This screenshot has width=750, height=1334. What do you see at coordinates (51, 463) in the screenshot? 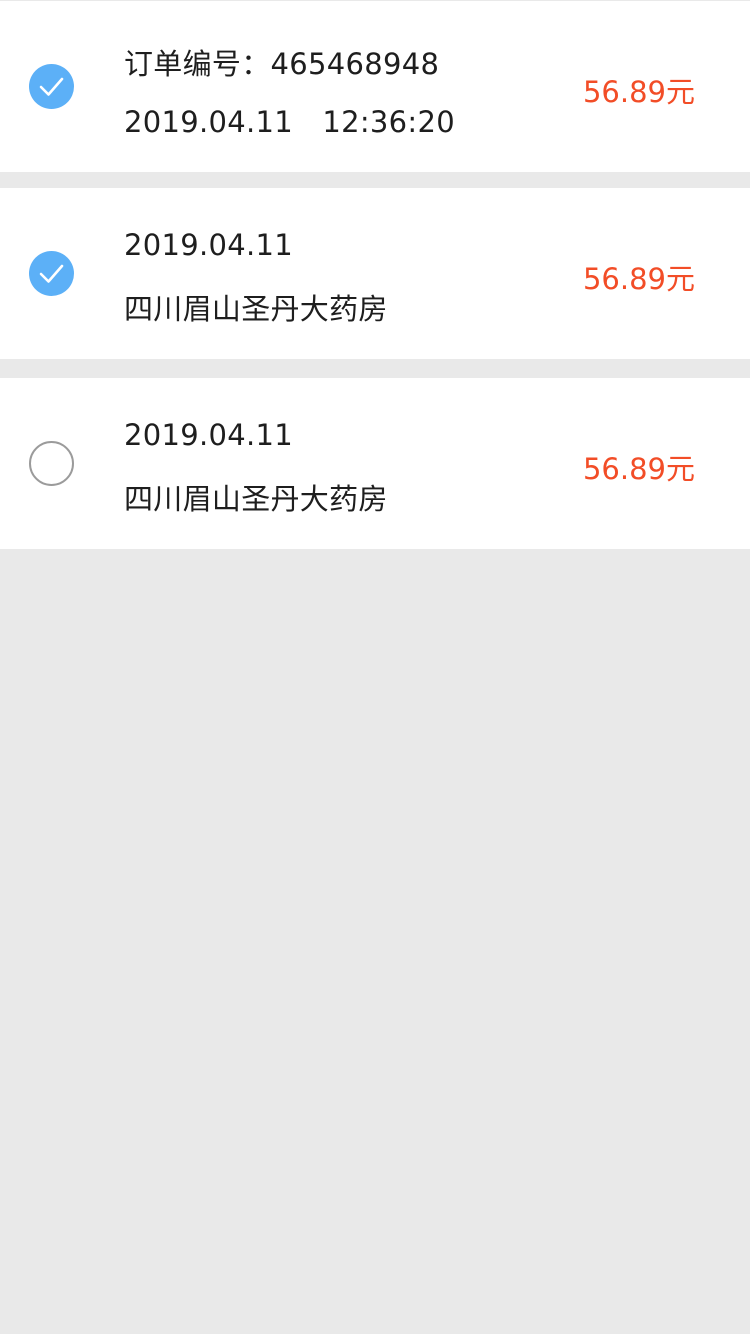
I see `empty-circle-icon` at bounding box center [51, 463].